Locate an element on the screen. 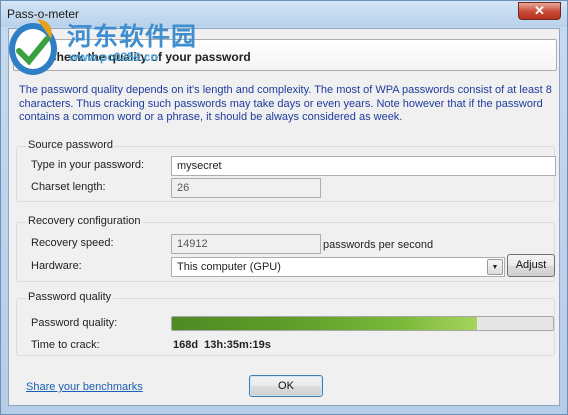 The width and height of the screenshot is (568, 415). watermark-url: www.pc0359.cn is located at coordinates (113, 57).